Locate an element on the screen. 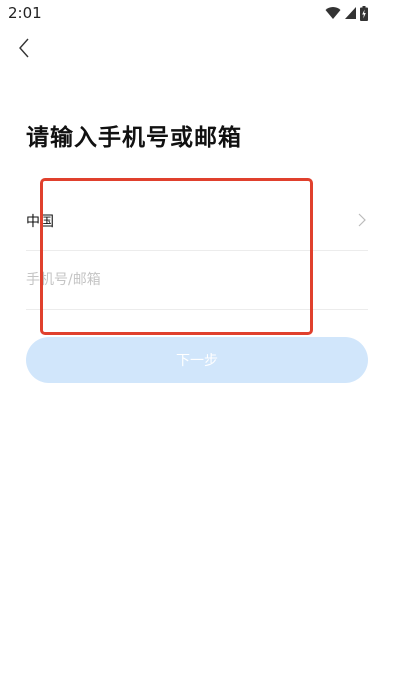 The height and width of the screenshot is (700, 394). cell-signal-icon is located at coordinates (350, 13).